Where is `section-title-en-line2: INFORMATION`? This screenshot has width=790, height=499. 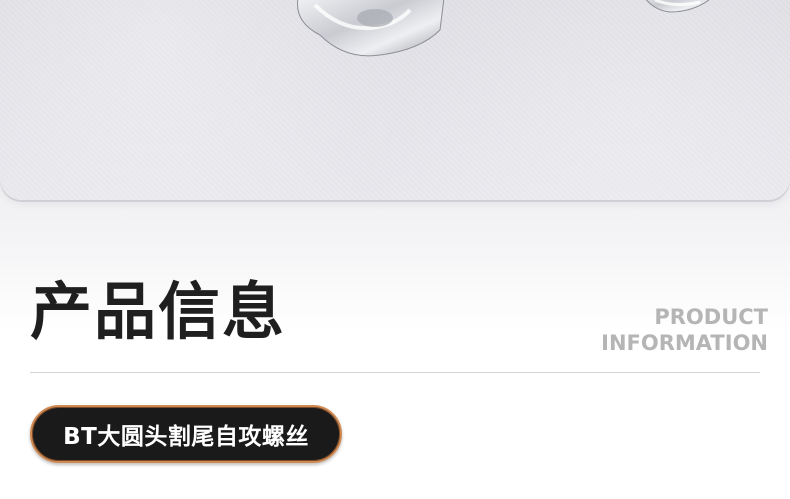
section-title-en-line2: INFORMATION is located at coordinates (684, 343).